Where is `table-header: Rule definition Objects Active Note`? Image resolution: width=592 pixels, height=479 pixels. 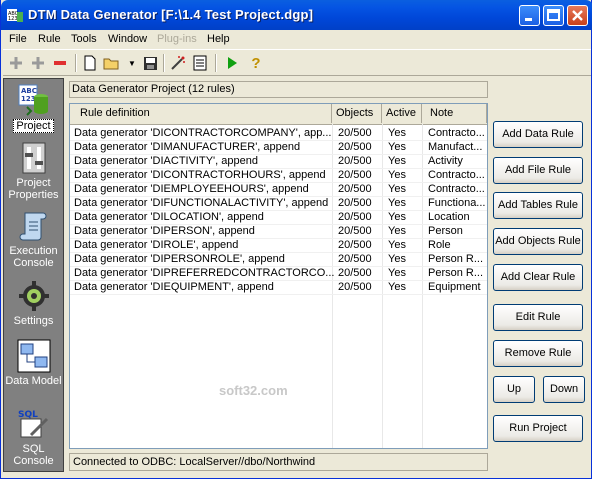 table-header: Rule definition Objects Active Note is located at coordinates (278, 114).